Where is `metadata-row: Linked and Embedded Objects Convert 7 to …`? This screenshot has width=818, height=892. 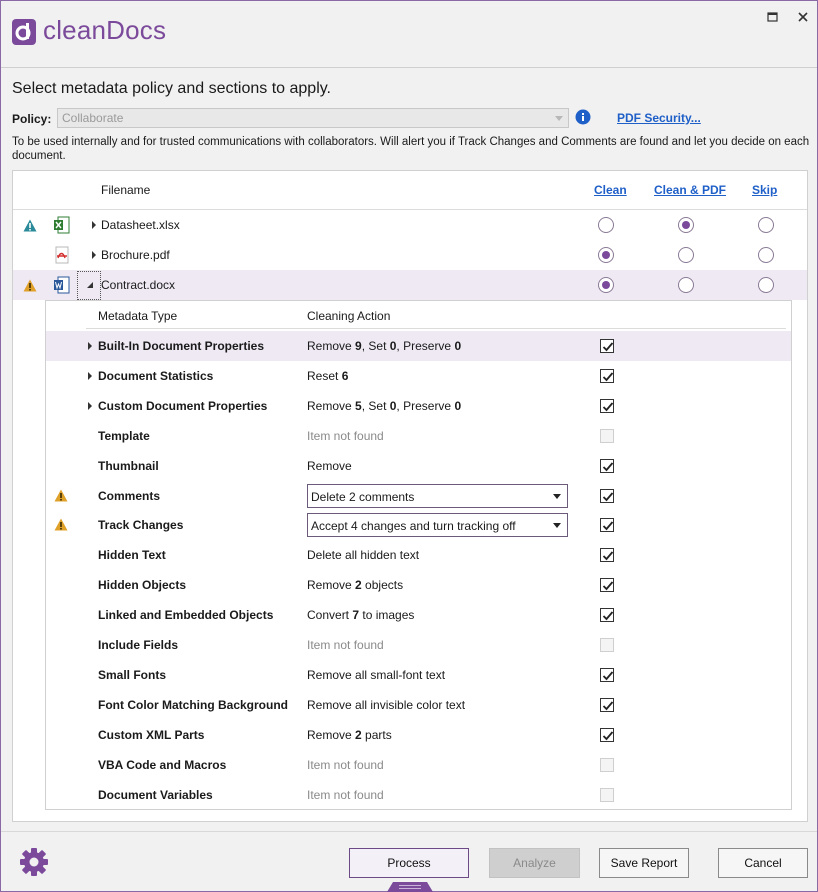 metadata-row: Linked and Embedded Objects Convert 7 to … is located at coordinates (418, 615).